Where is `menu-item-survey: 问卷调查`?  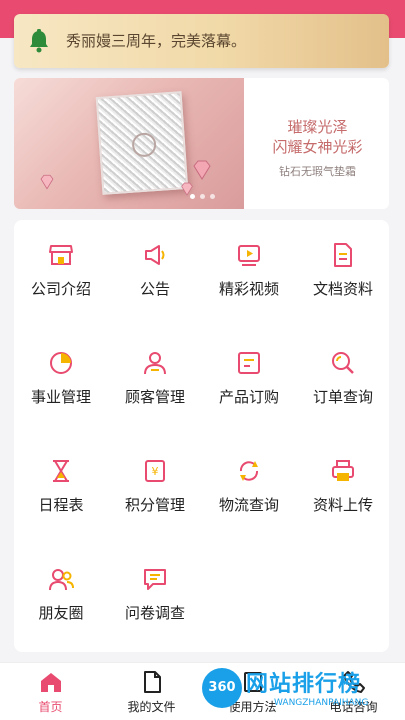
menu-item-survey: 问卷调查 is located at coordinates (155, 598).